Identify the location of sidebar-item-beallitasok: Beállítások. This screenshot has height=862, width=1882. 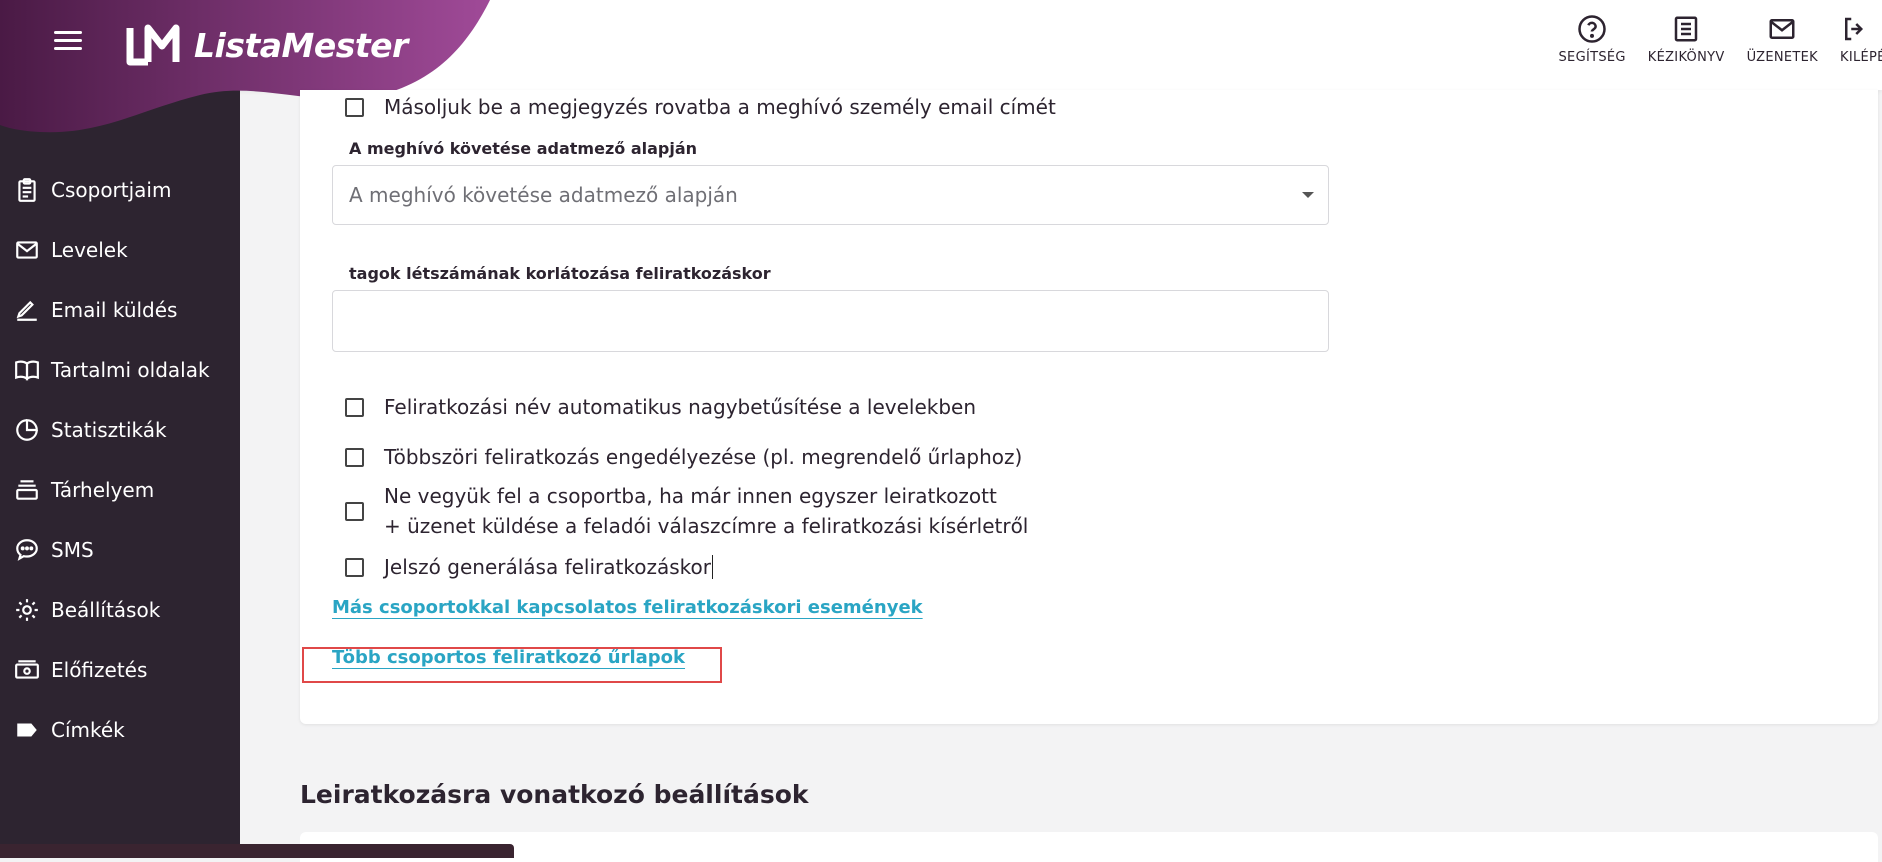
(120, 610).